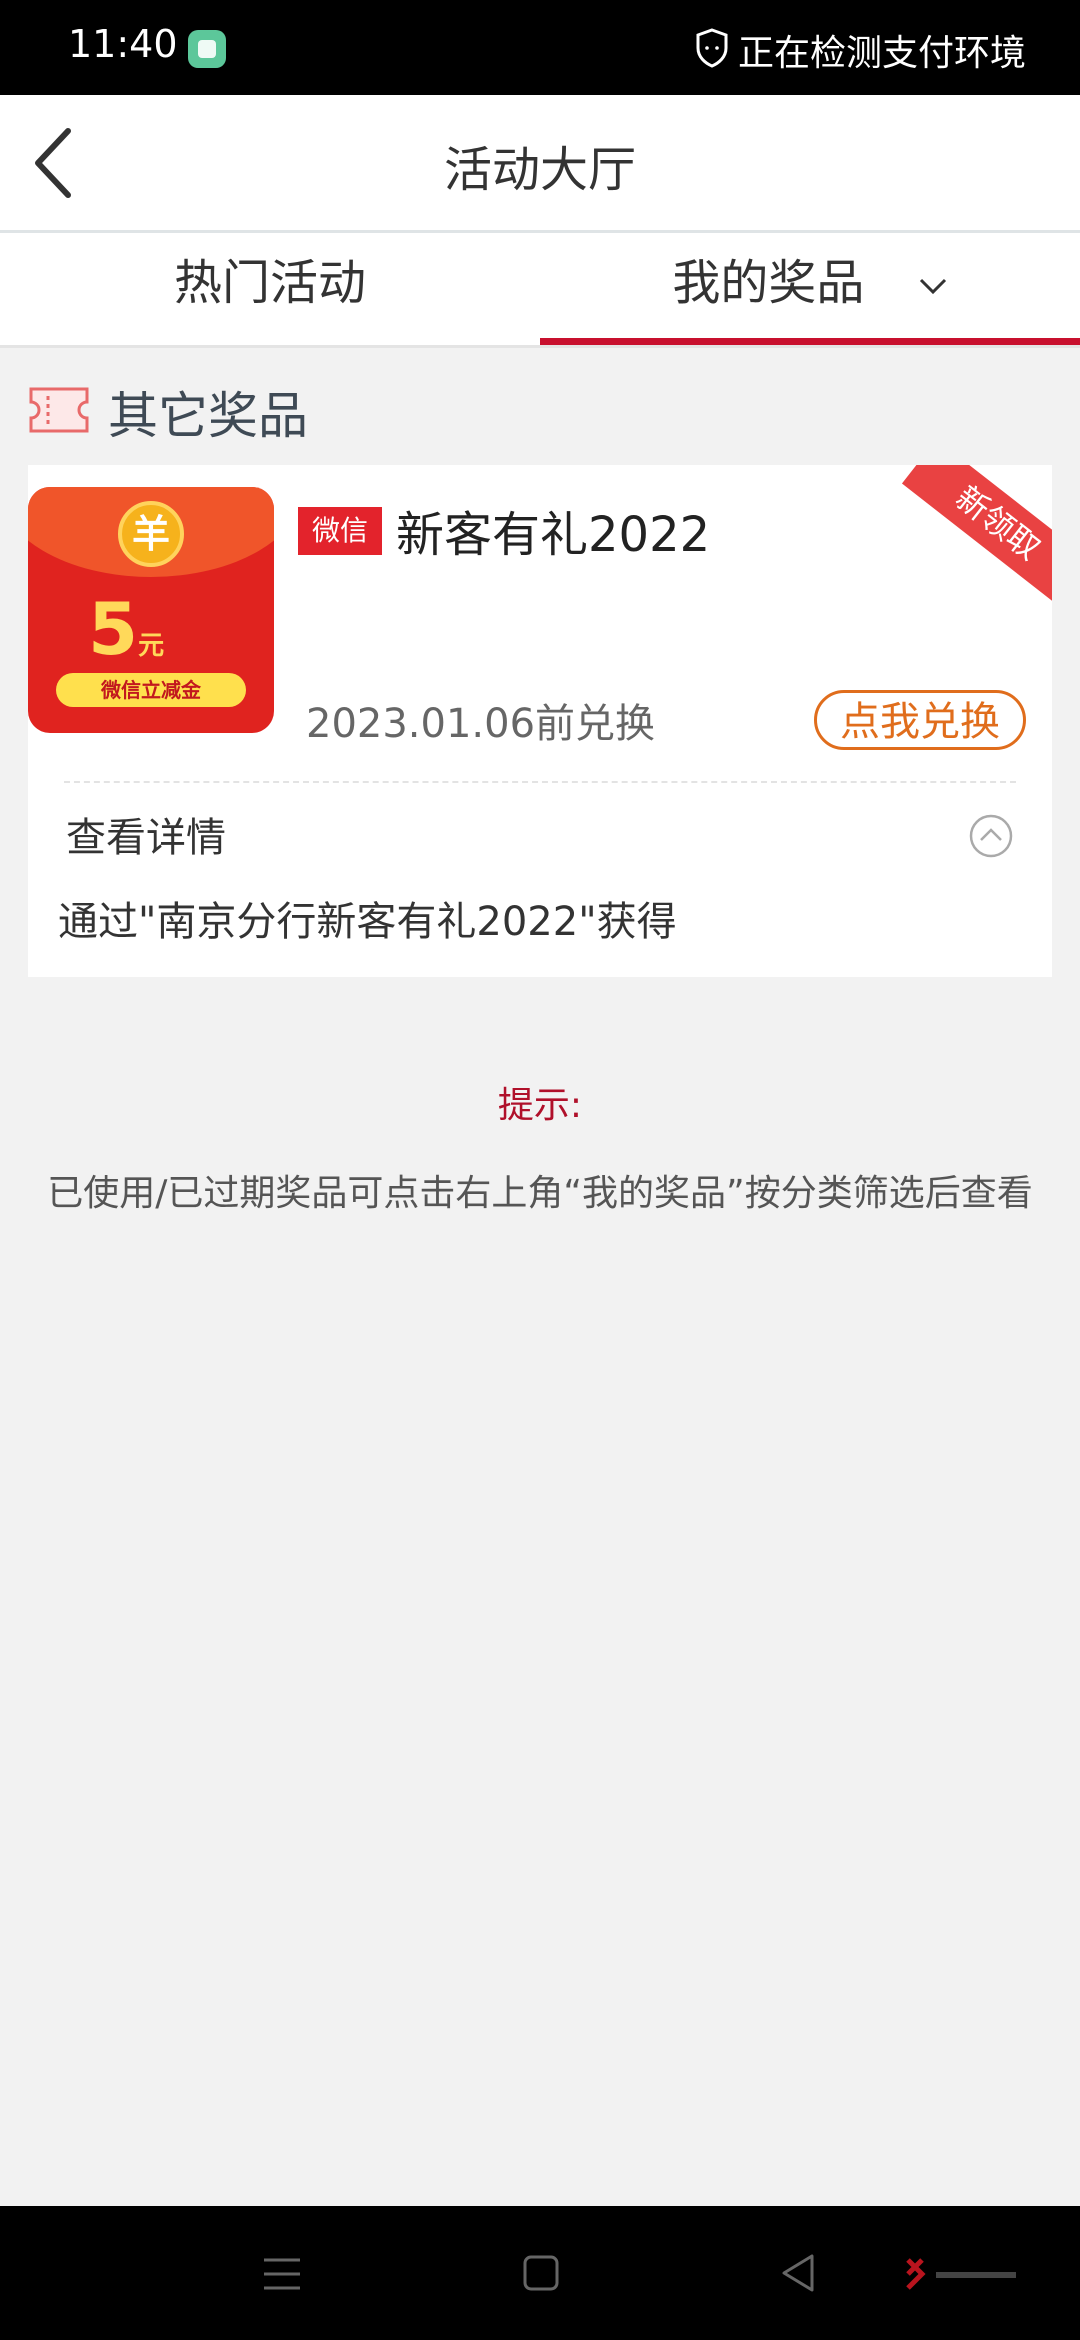 This screenshot has height=2340, width=1080. Describe the element at coordinates (113, 629) in the screenshot. I see `prize-amount-number: 5` at that location.